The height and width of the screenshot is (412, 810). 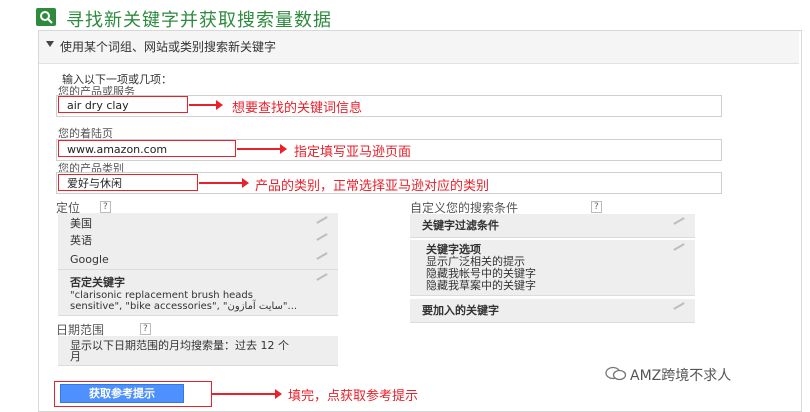 I want to click on section-title: 使用某个词组、网站或类别搜索新关键字, so click(x=168, y=46).